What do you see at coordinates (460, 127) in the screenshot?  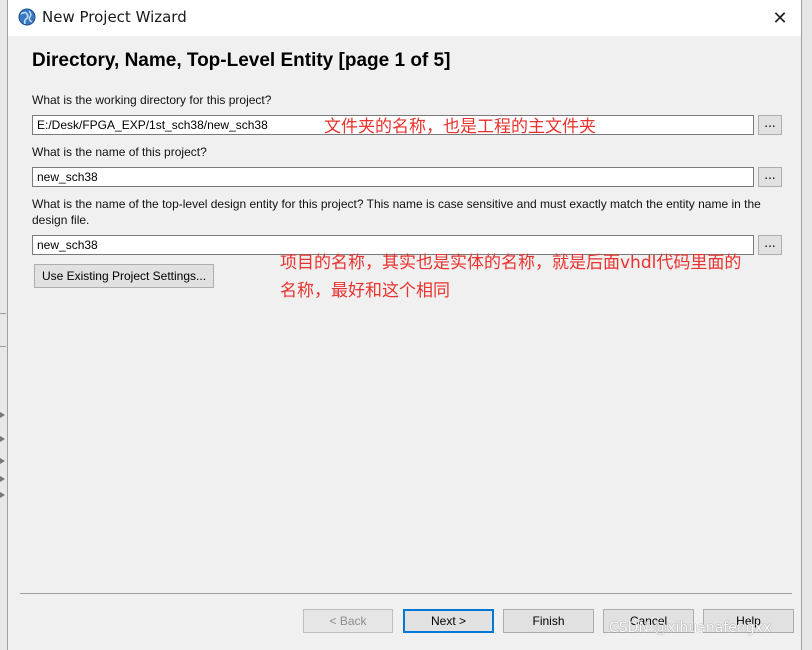 I see `directory-annotation: 文件夹的名称，也是工程的主文件夹` at bounding box center [460, 127].